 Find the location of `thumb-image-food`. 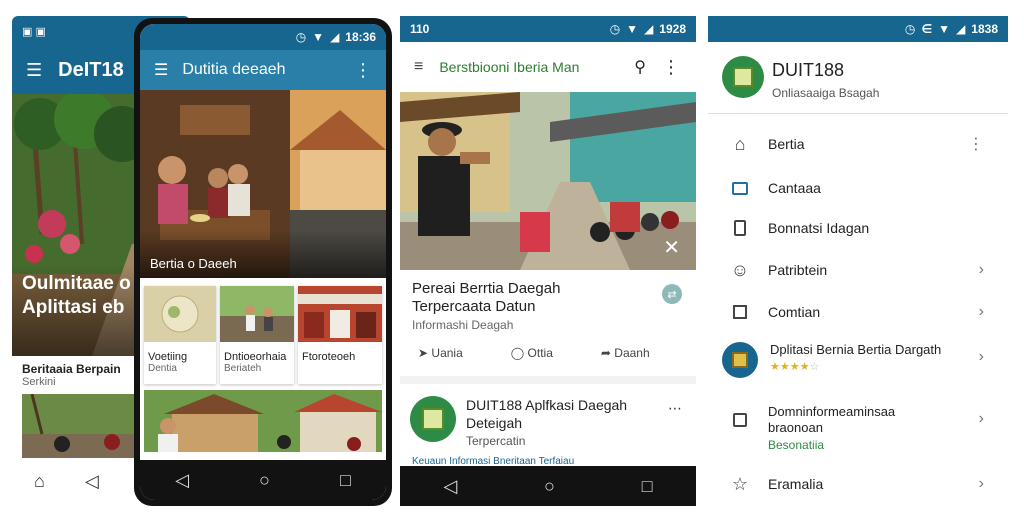

thumb-image-food is located at coordinates (180, 314).